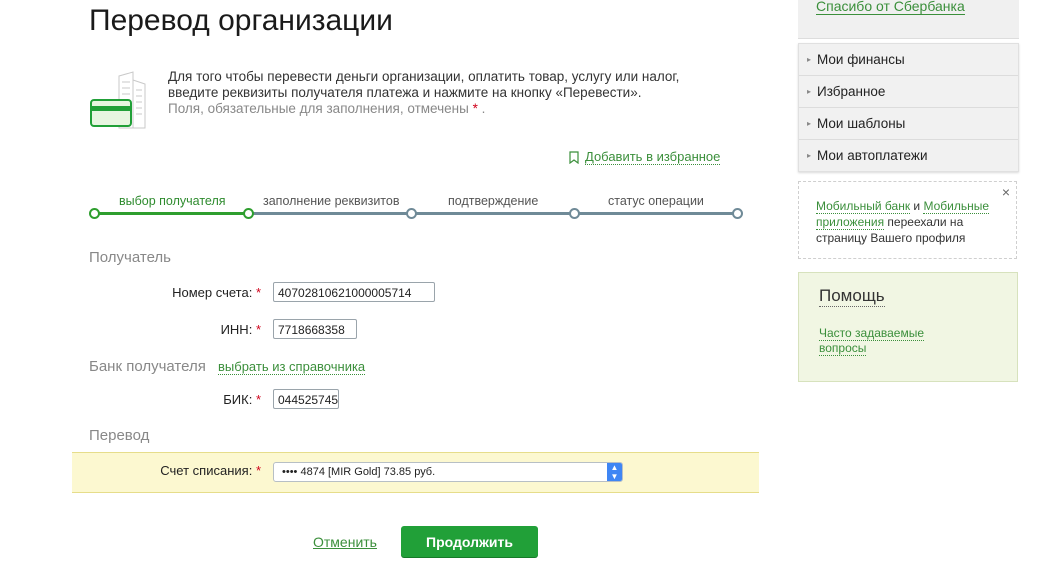 The image size is (1046, 566). I want to click on step-label-2: заполнение реквизитов, so click(331, 201).